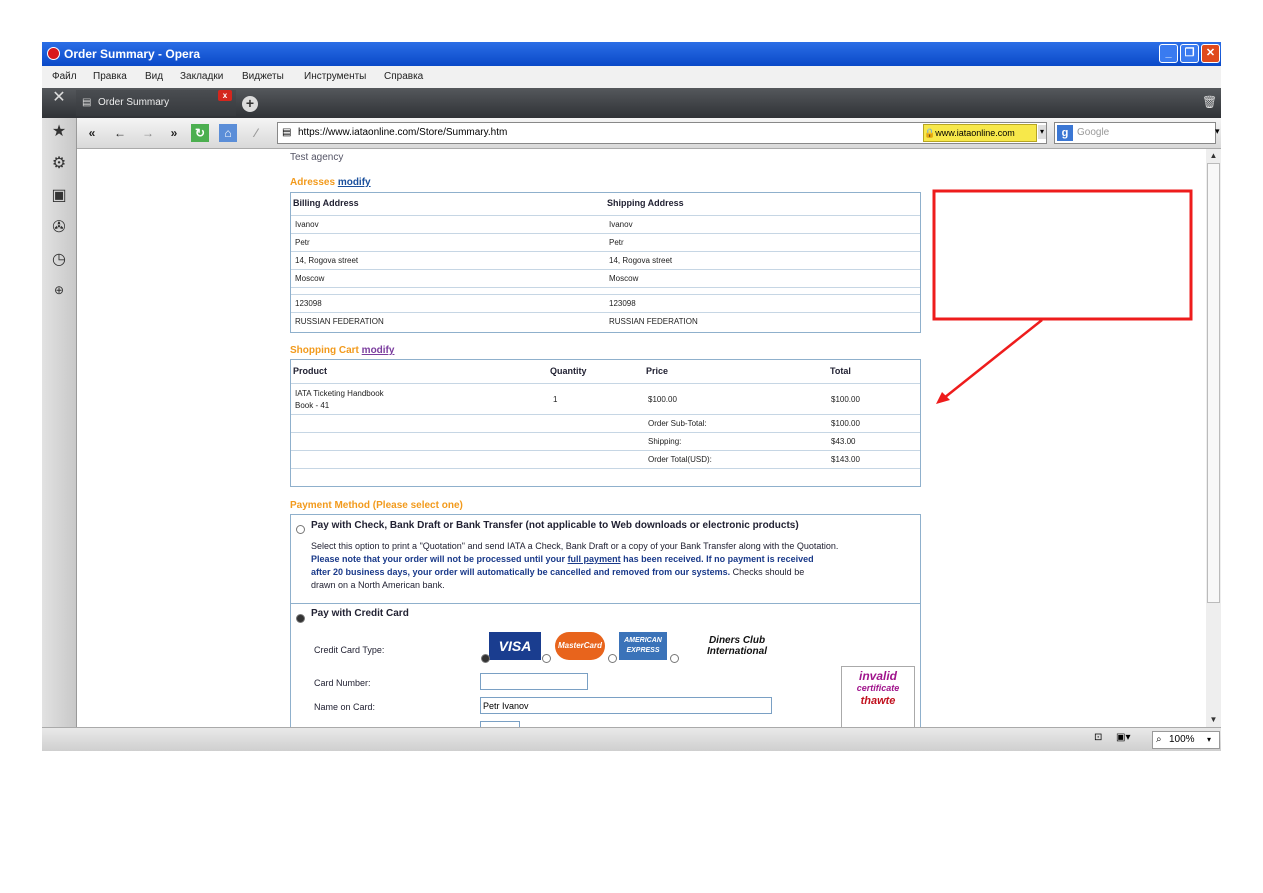 Image resolution: width=1263 pixels, height=893 pixels. I want to click on annotation-overlay, so click(1062, 296).